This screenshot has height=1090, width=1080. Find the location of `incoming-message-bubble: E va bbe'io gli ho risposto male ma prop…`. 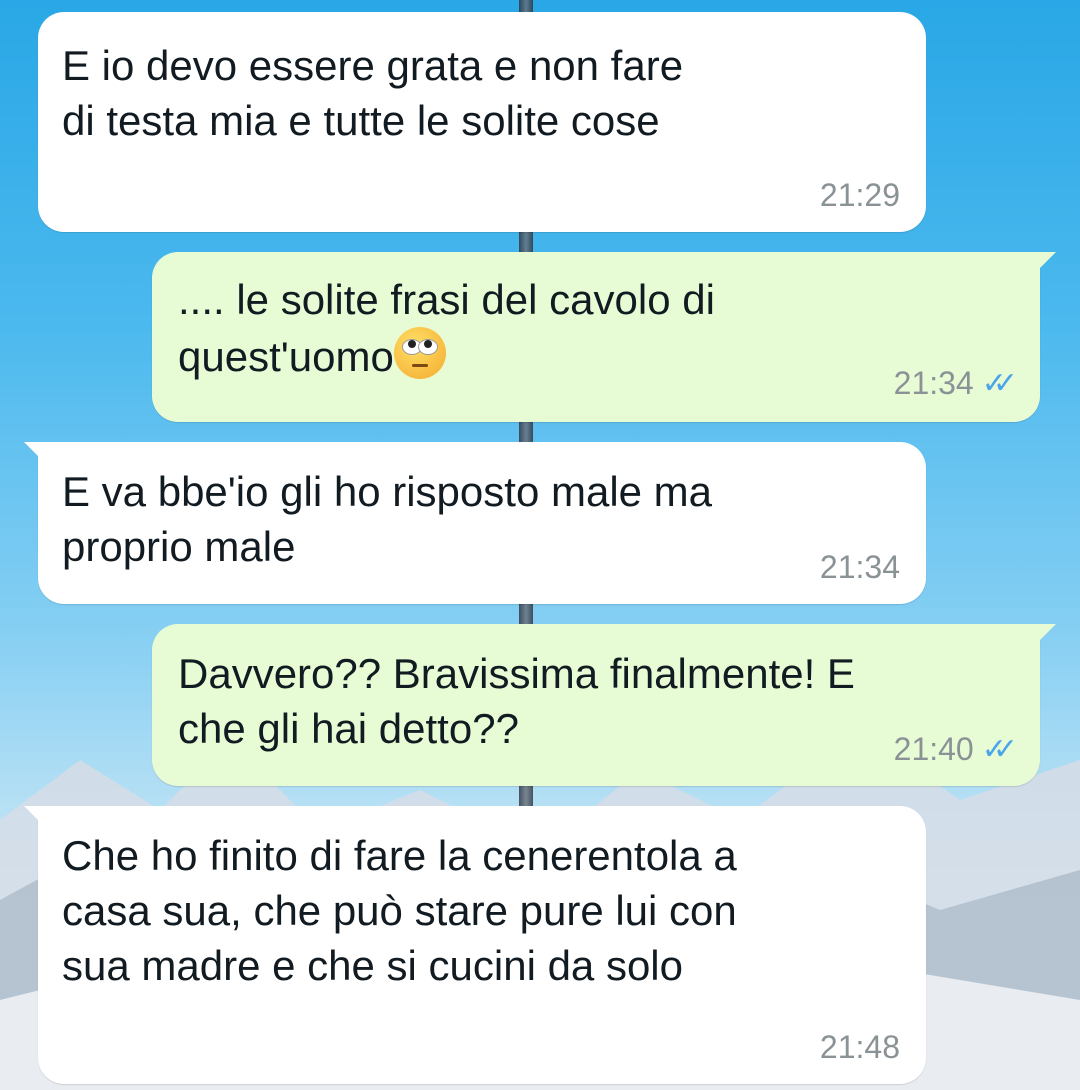

incoming-message-bubble: E va bbe'io gli ho risposto male ma prop… is located at coordinates (475, 523).